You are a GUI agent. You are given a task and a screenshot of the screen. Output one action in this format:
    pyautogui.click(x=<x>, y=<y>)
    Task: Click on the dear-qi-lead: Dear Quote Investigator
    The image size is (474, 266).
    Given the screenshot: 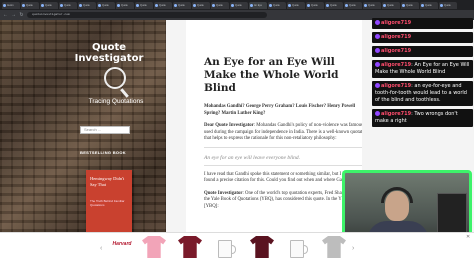 What is the action you would take?
    pyautogui.click(x=229, y=125)
    